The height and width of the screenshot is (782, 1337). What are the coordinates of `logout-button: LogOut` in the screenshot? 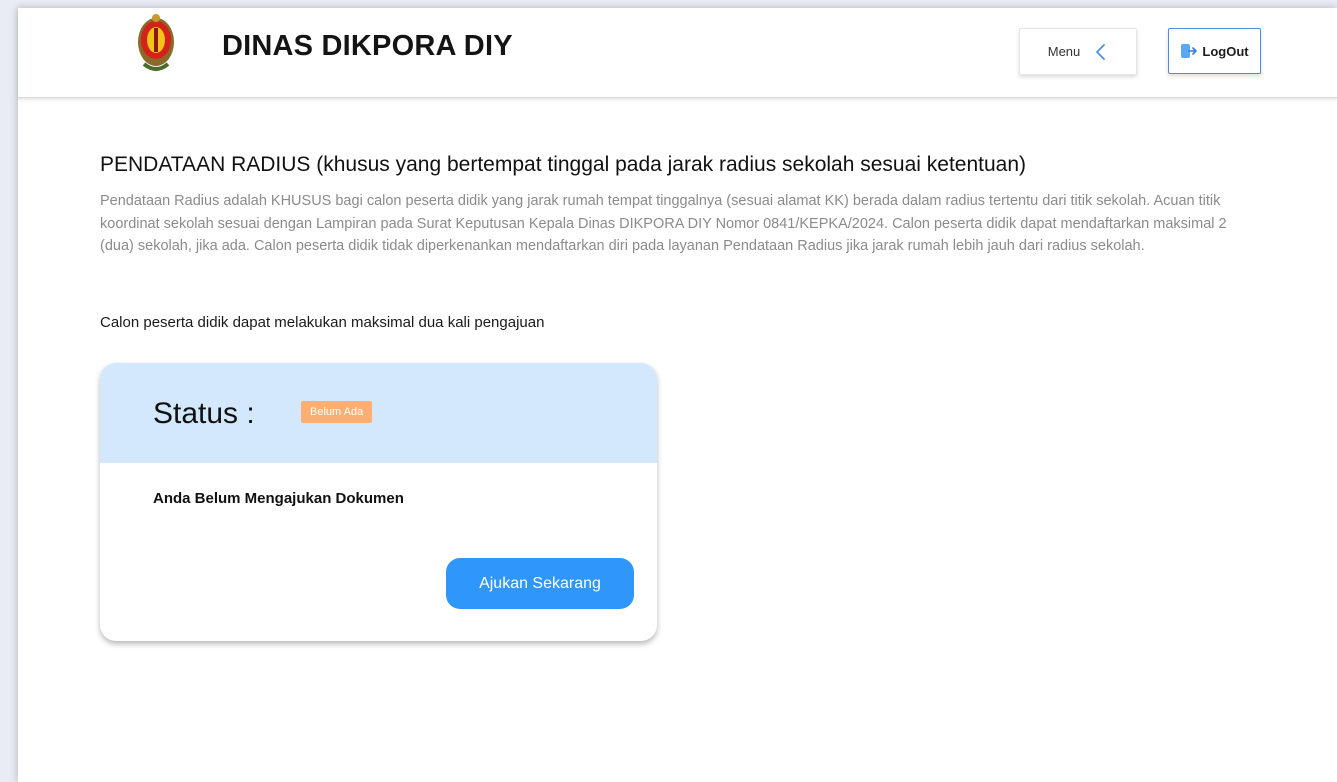 It's located at (1214, 51).